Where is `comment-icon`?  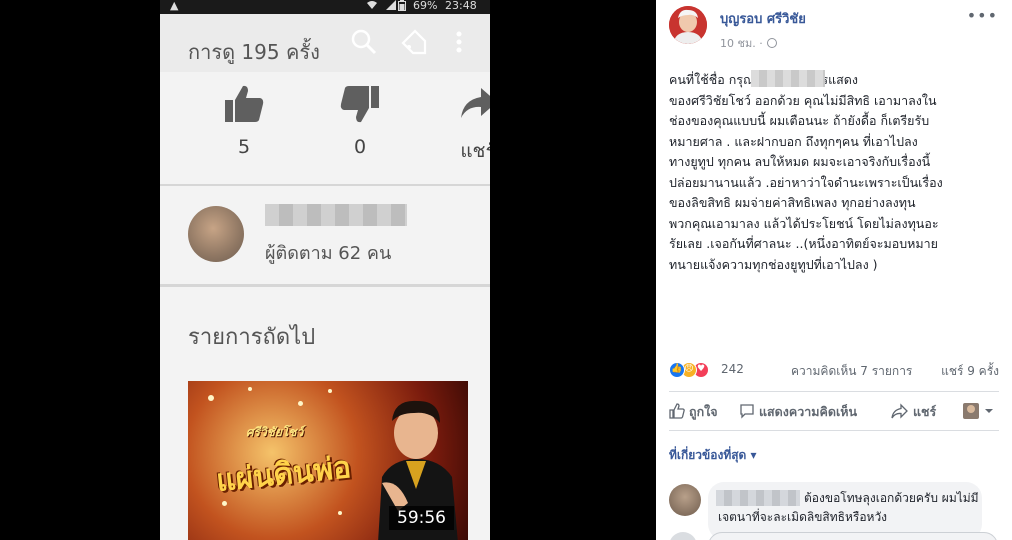
comment-icon is located at coordinates (747, 411).